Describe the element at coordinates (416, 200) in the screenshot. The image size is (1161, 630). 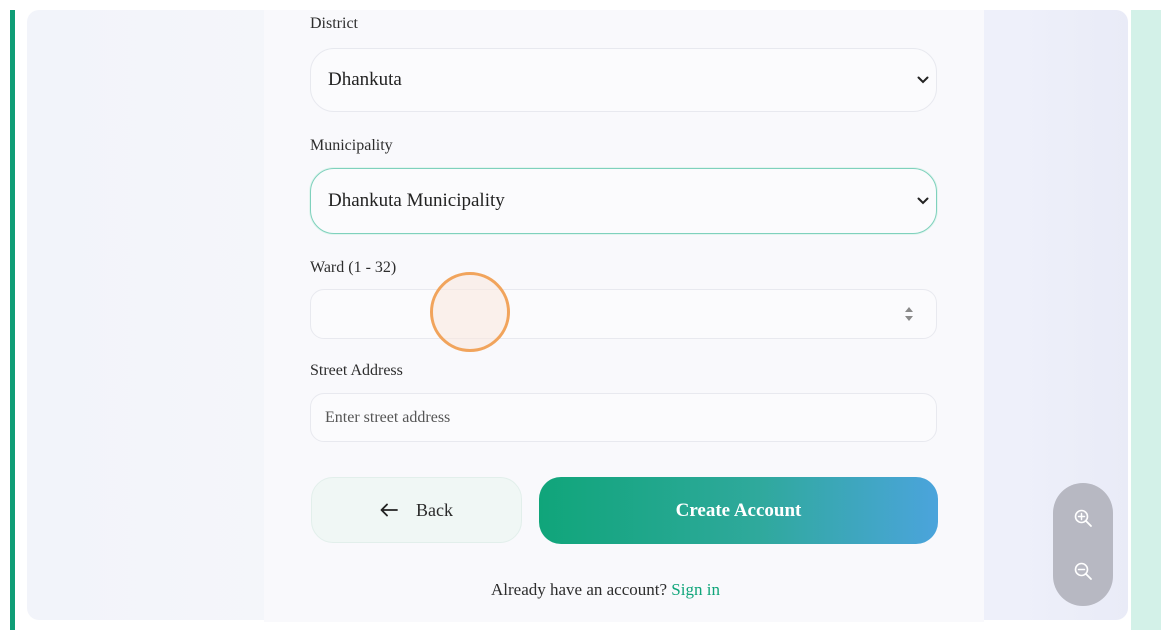
I see `municipality-select-value: Dhankuta Municipality` at that location.